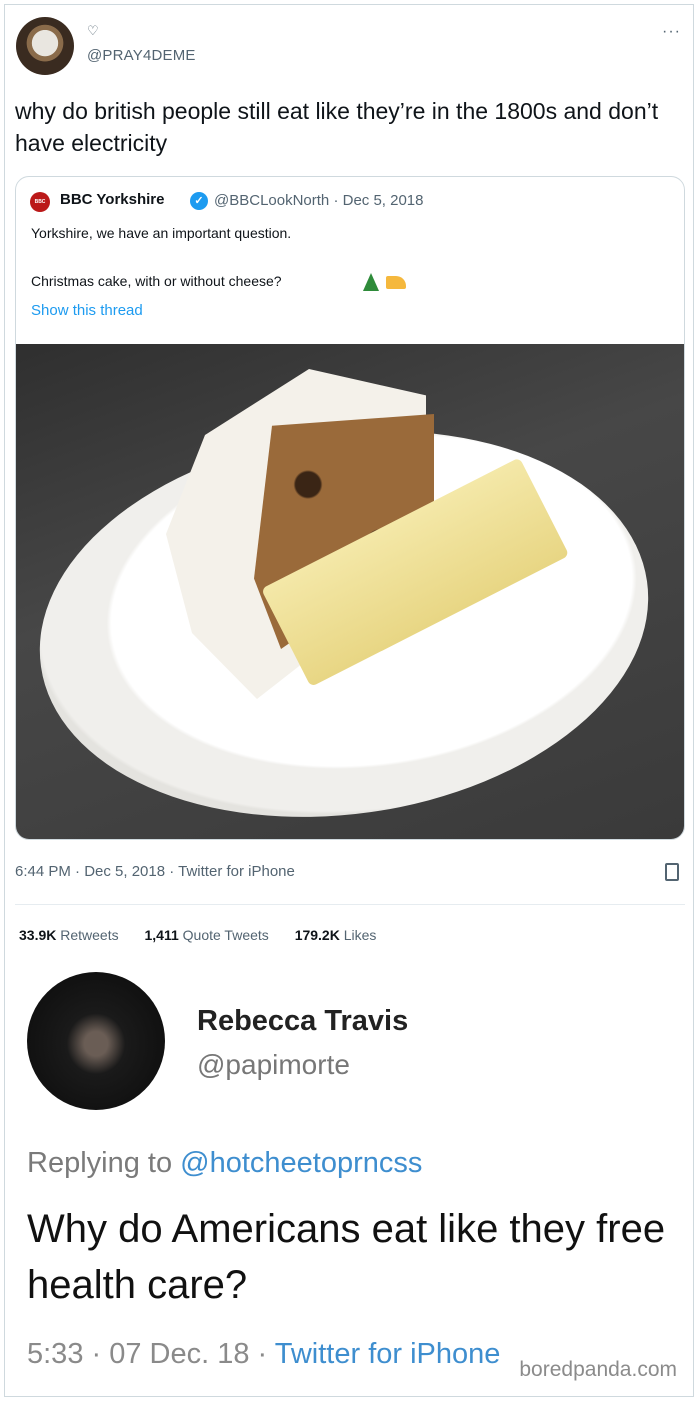 This screenshot has width=700, height=1403. What do you see at coordinates (93, 31) in the screenshot?
I see `display-name-heart: ♡` at bounding box center [93, 31].